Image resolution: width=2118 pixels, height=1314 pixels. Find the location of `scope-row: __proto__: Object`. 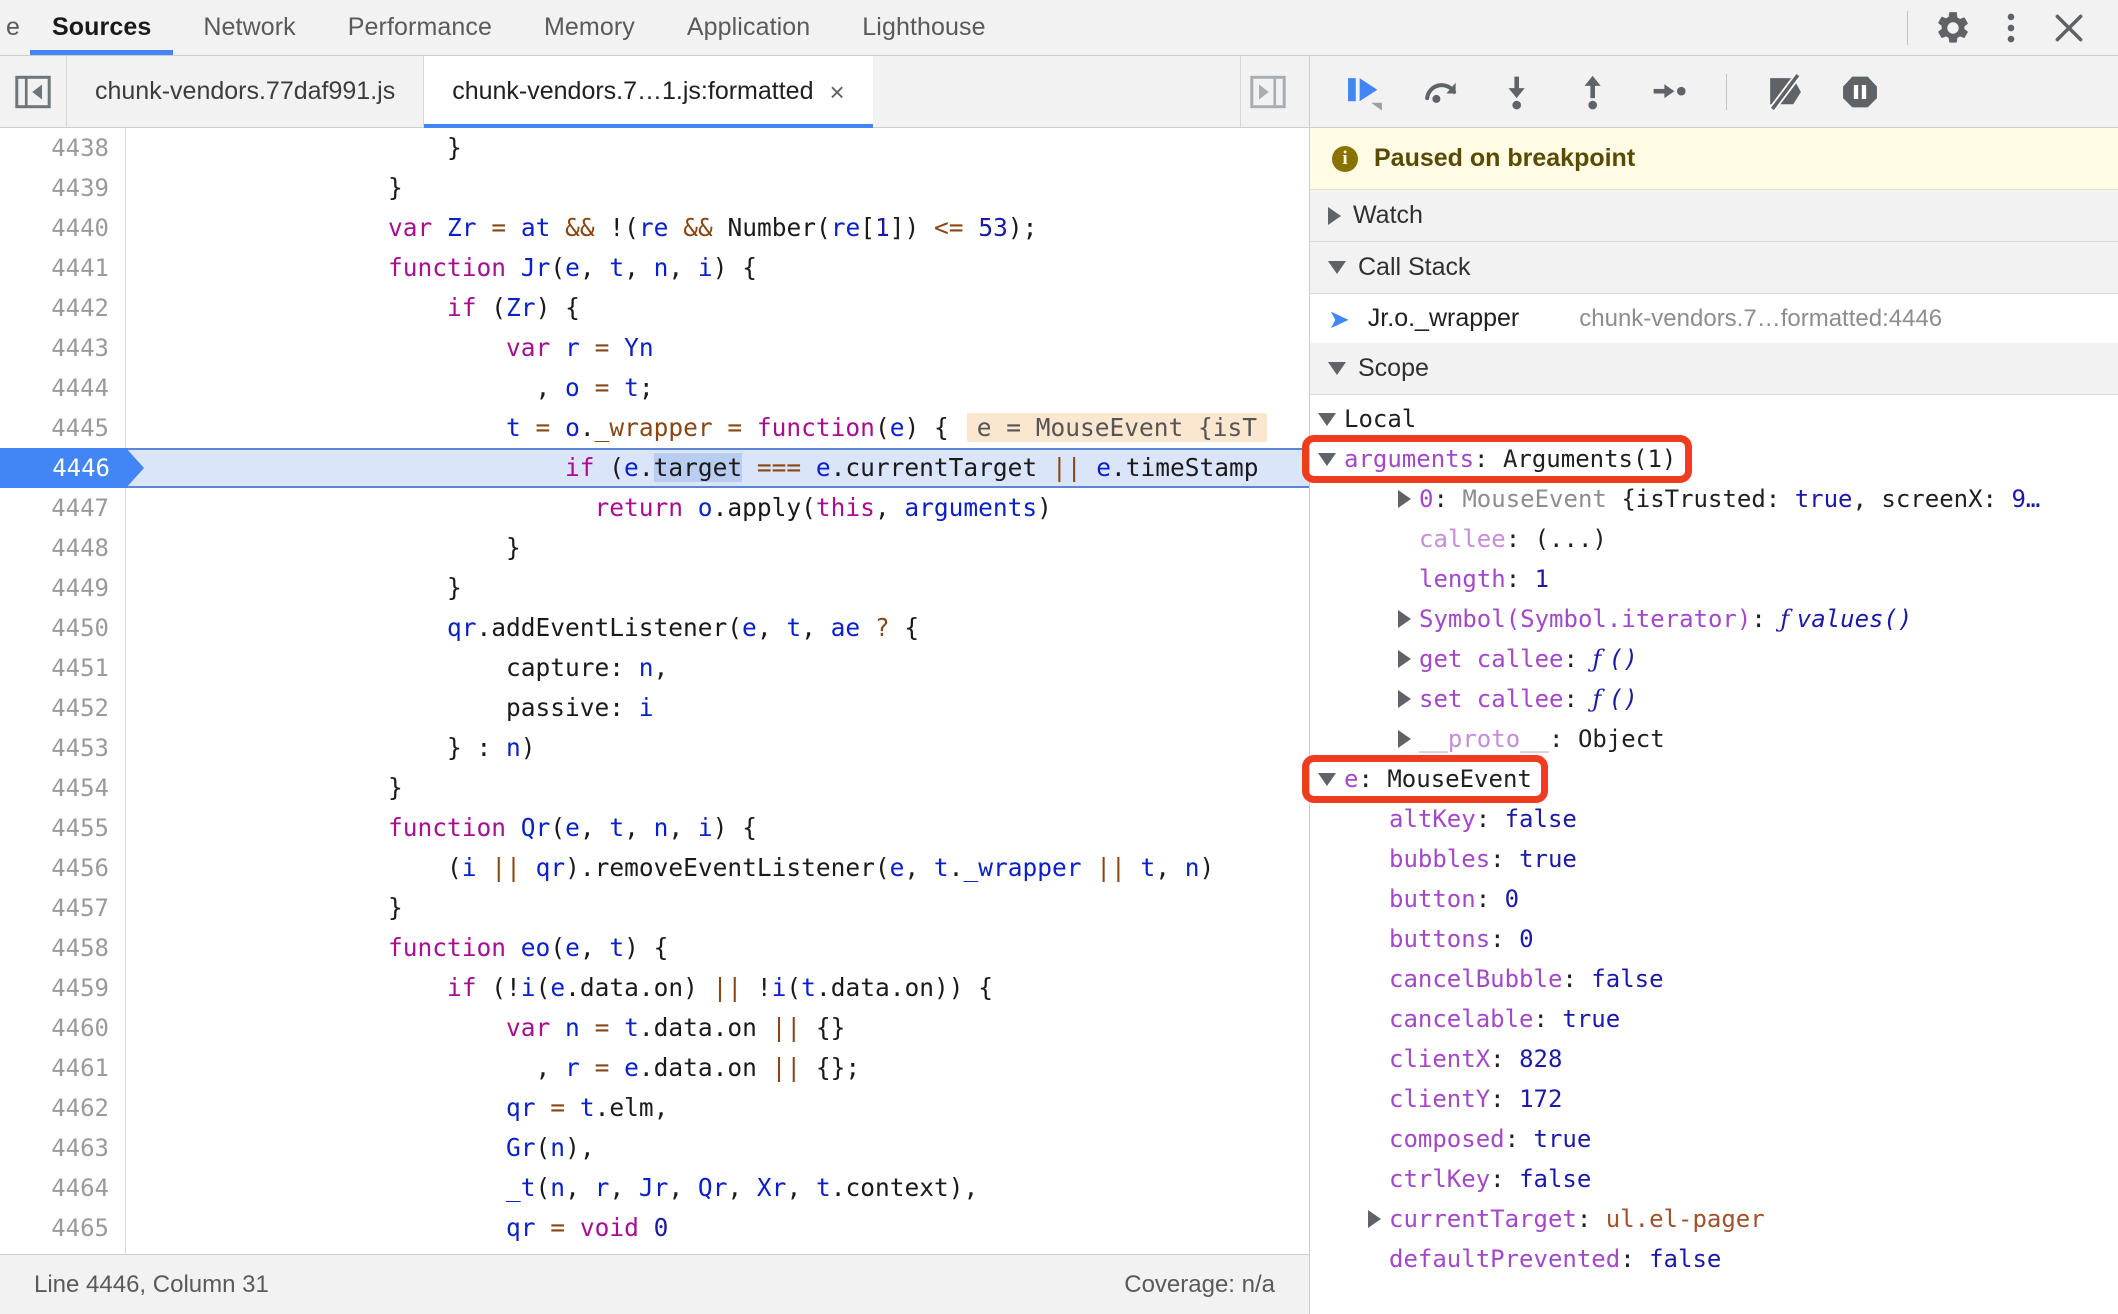

scope-row: __proto__: Object is located at coordinates (1714, 739).